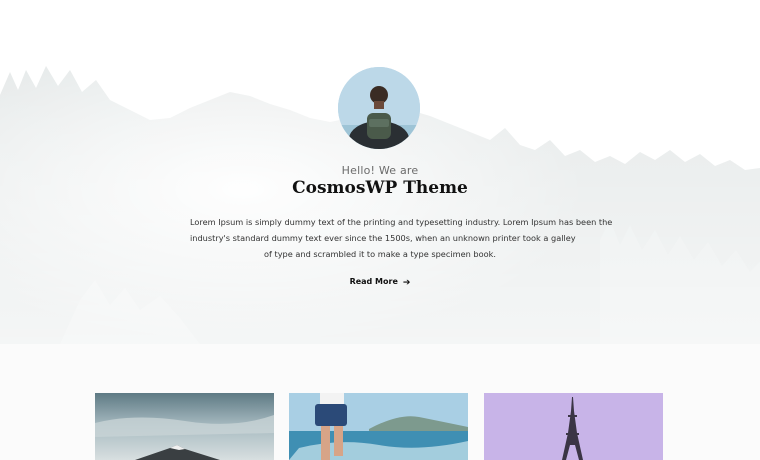  I want to click on avatar, so click(379, 108).